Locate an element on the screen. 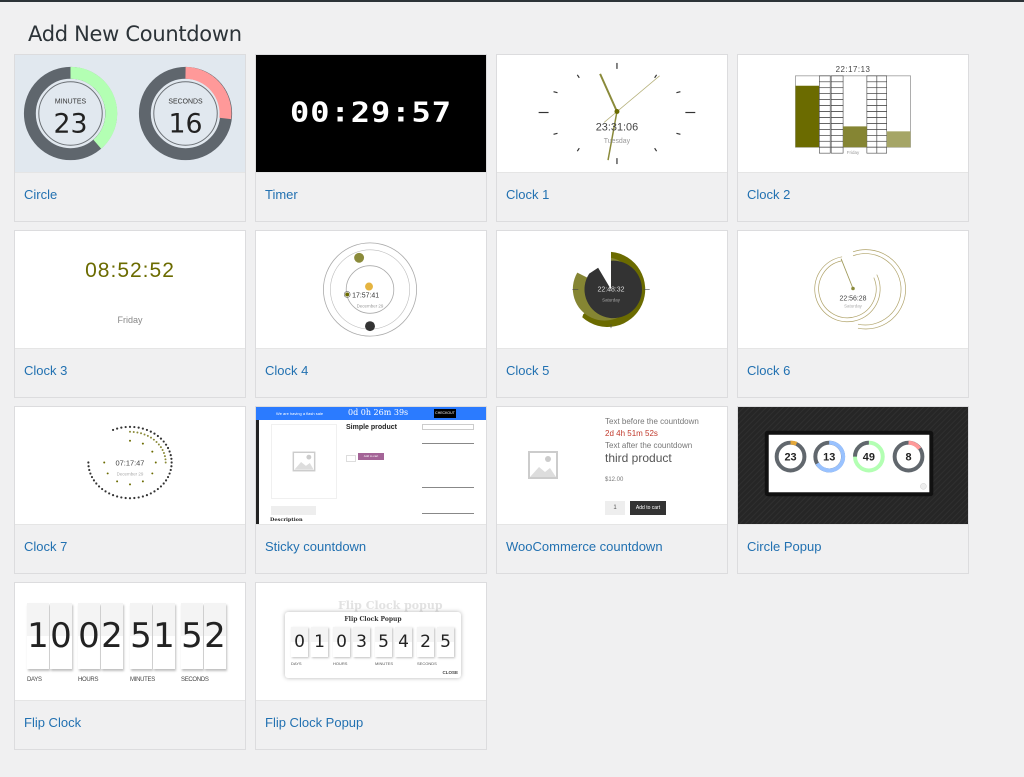  card-label: Clock 4 is located at coordinates (371, 363).